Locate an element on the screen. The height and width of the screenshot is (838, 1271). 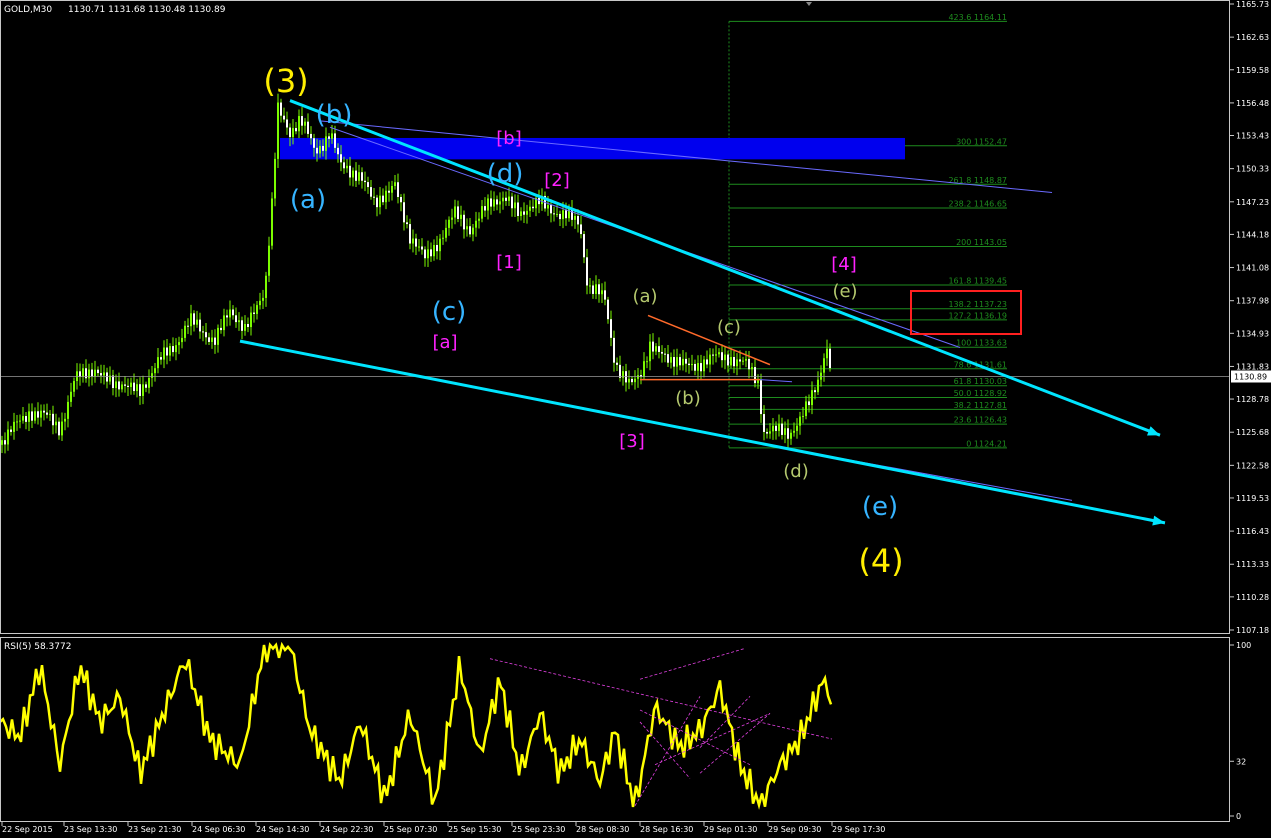
price-tick-label: 1159.58 is located at coordinates (1252, 70).